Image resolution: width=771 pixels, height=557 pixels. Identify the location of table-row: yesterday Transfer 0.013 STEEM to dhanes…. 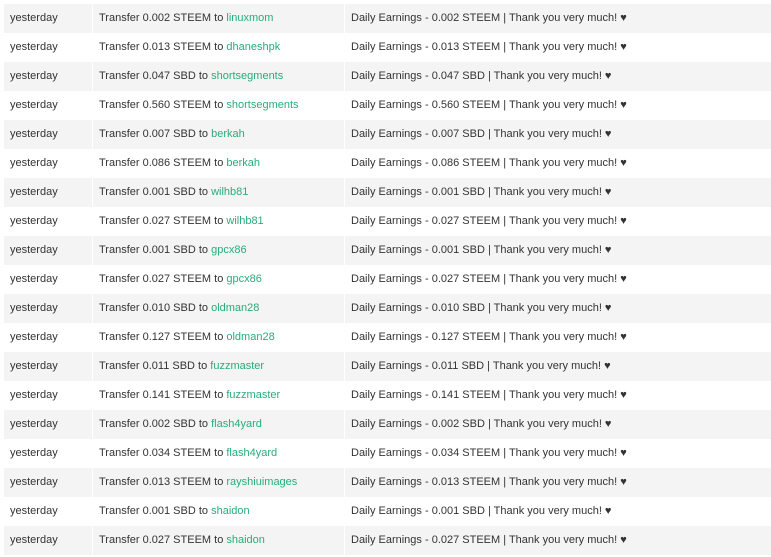
(387, 47).